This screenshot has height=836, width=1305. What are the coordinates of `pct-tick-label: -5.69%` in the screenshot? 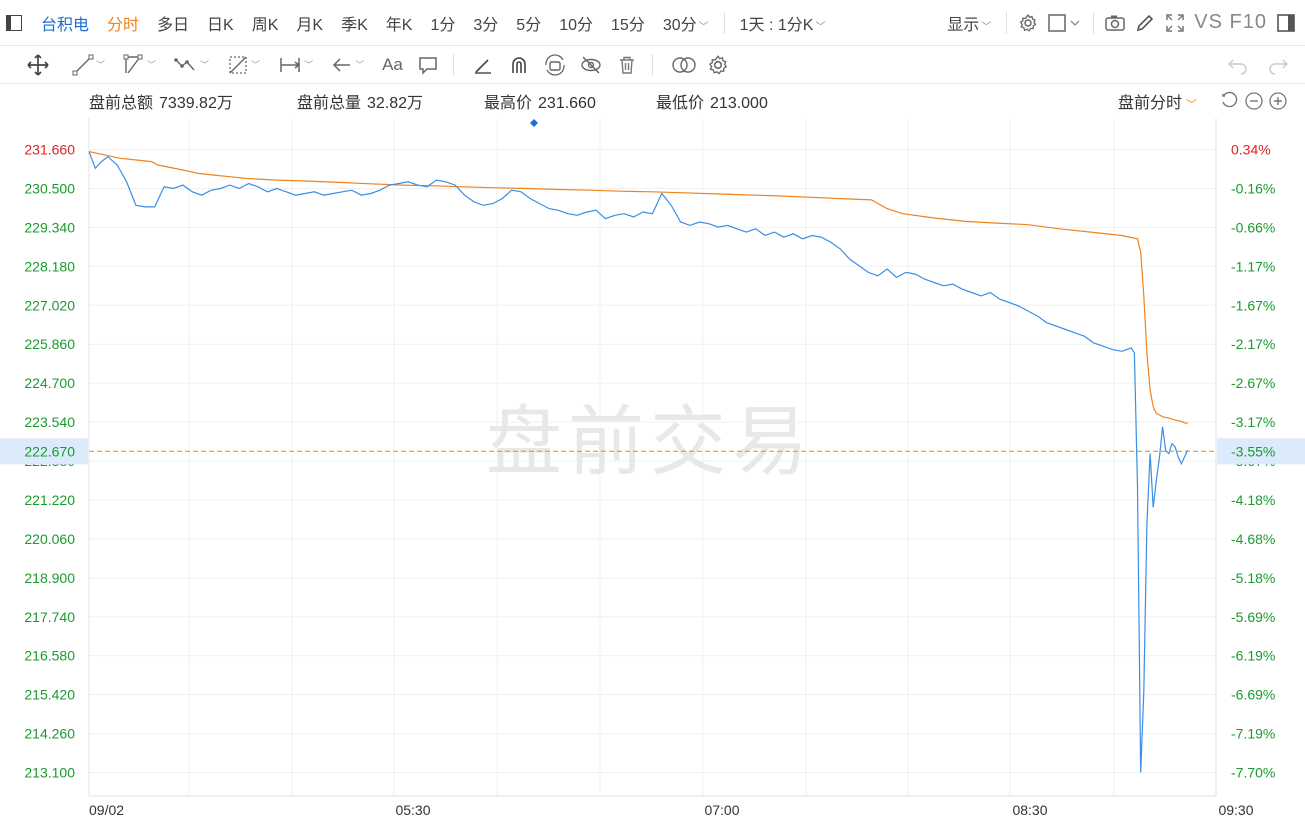 It's located at (1253, 617).